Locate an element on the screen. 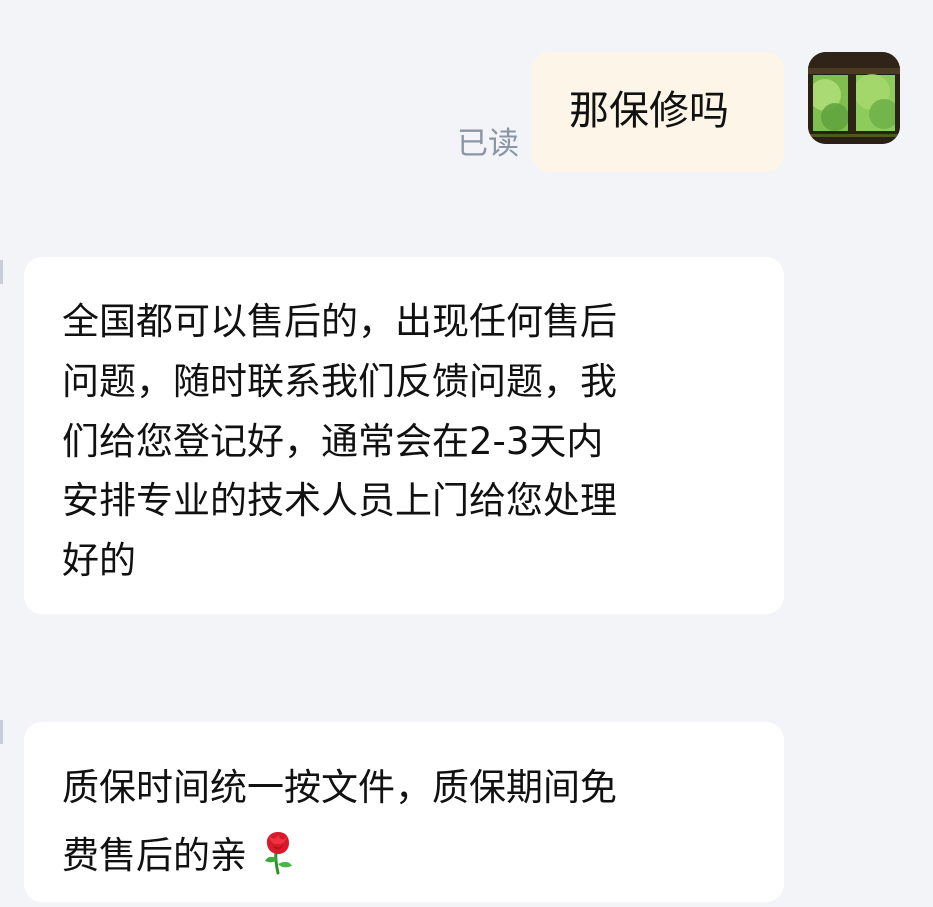  incoming-message-line: 们给您登记好，通常会在2-3天内 is located at coordinates (333, 441).